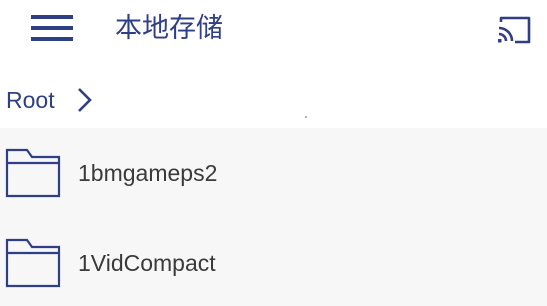  I want to click on hamburger-menu-icon, so click(52, 28).